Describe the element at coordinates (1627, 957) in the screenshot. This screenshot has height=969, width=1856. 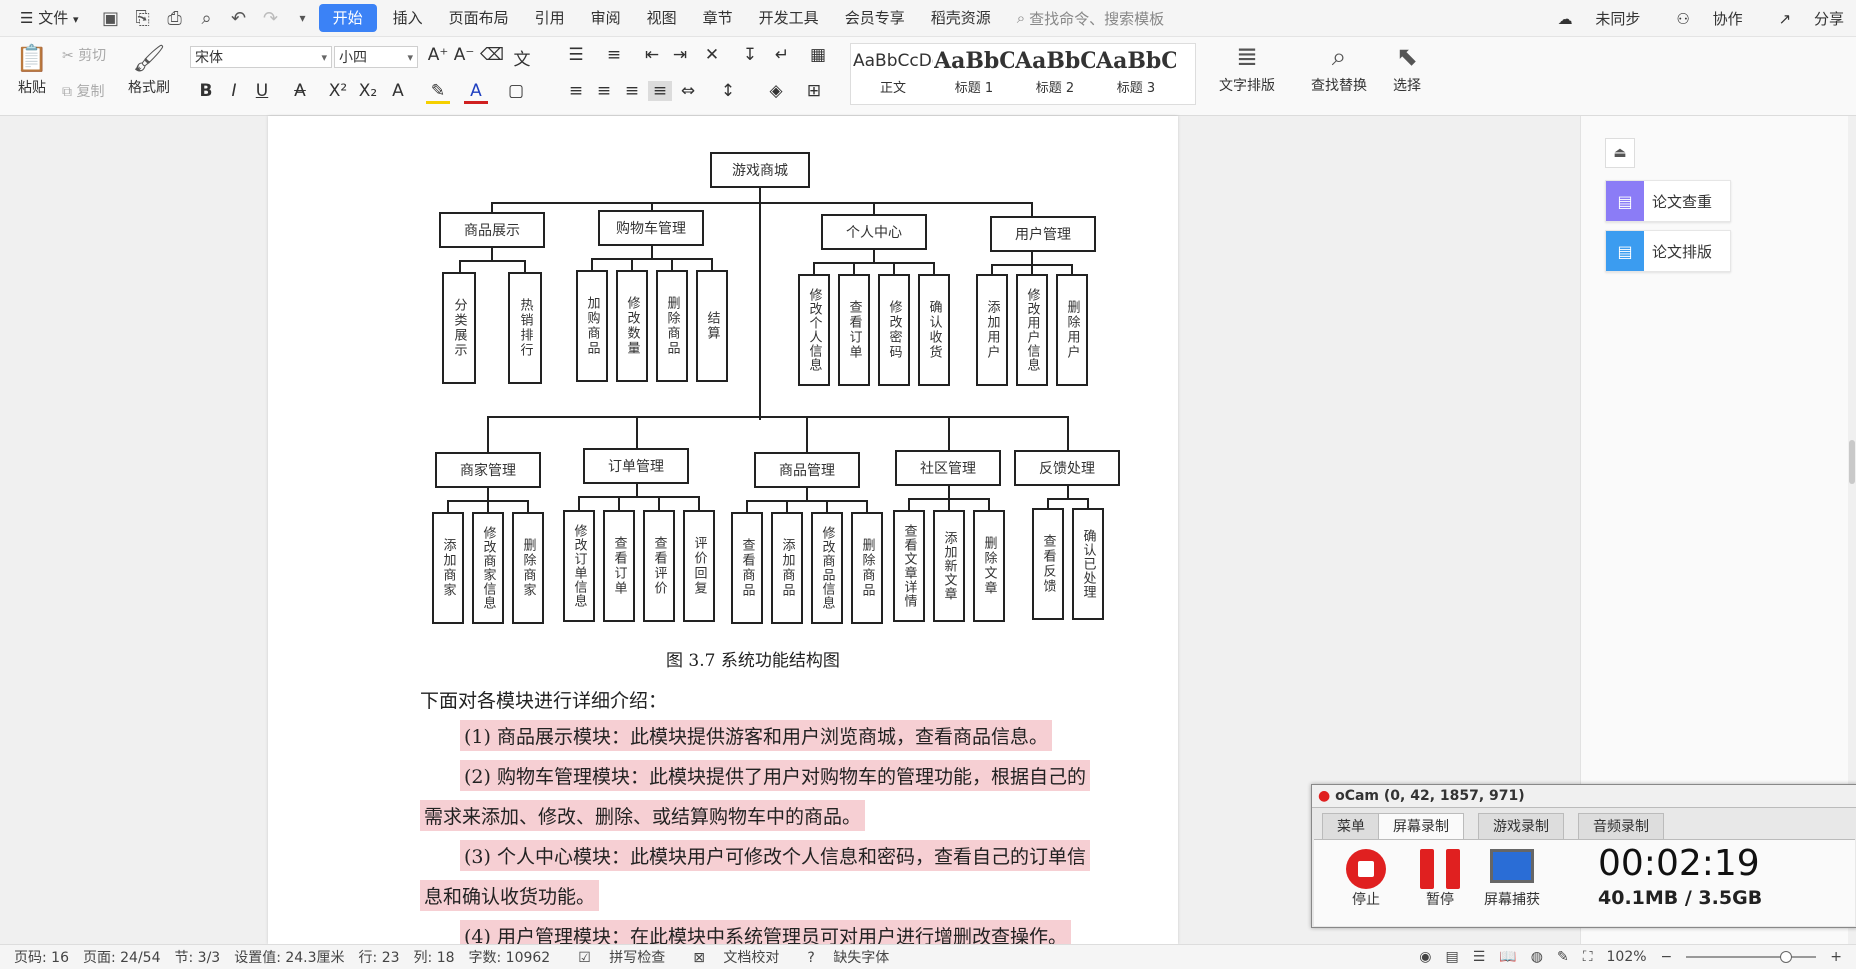
I see `zoom-level: 102%` at that location.